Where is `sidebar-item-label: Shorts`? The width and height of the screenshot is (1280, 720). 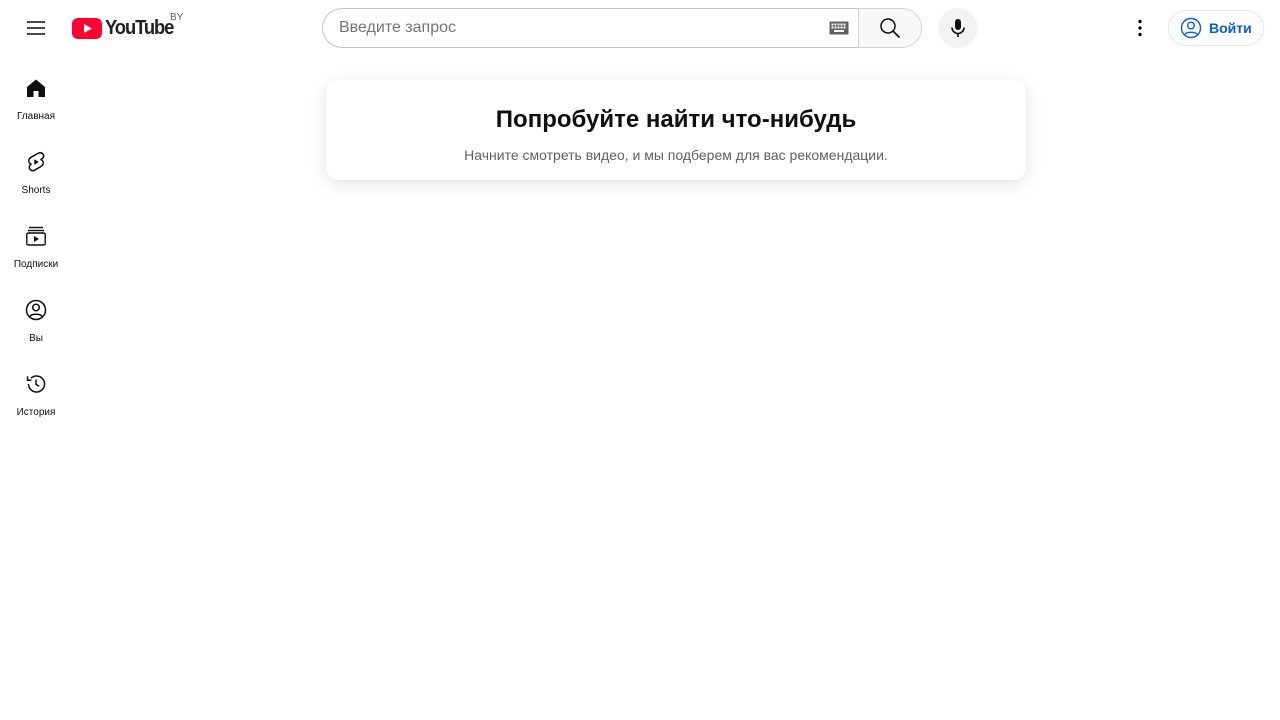
sidebar-item-label: Shorts is located at coordinates (36, 190).